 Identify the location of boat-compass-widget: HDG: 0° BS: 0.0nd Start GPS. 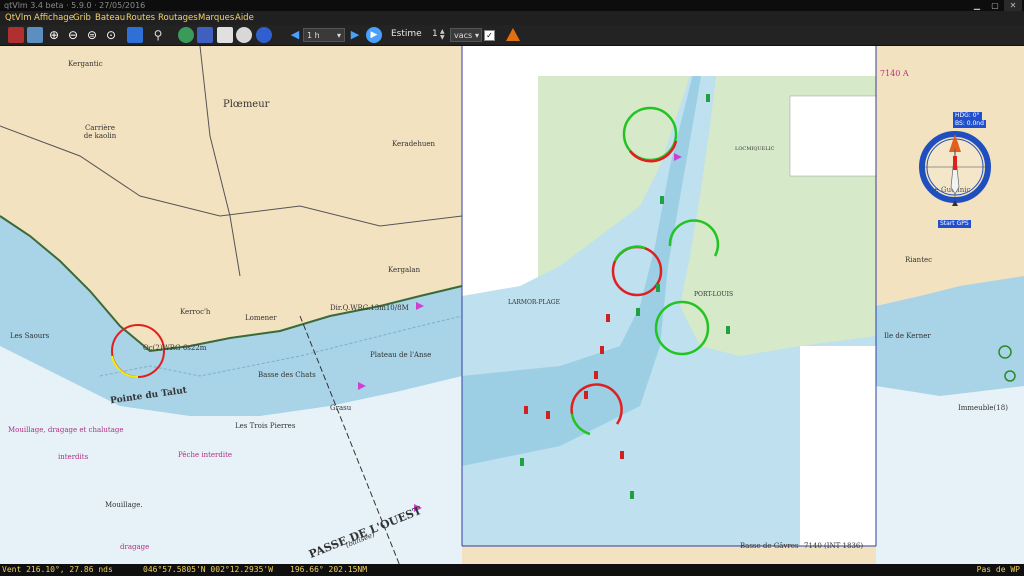
(955, 170).